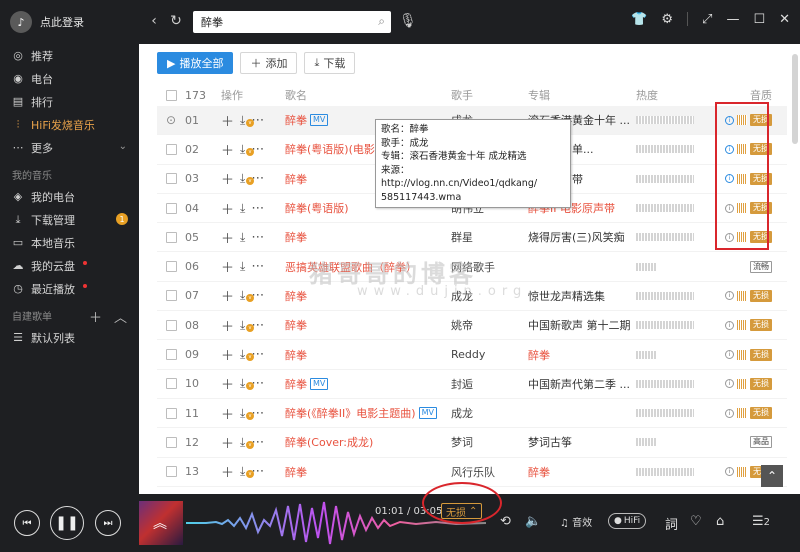 The width and height of the screenshot is (800, 552). I want to click on sidebar-item-recommend: ◎ 推荐, so click(69, 55).